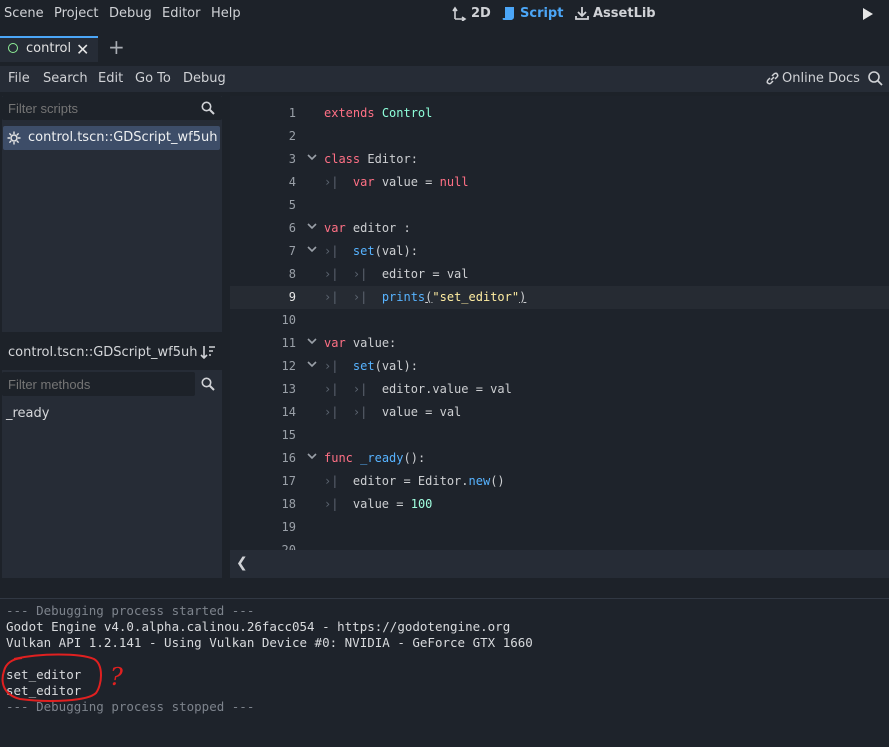  What do you see at coordinates (396, 251) in the screenshot?
I see `code-token: (val):` at bounding box center [396, 251].